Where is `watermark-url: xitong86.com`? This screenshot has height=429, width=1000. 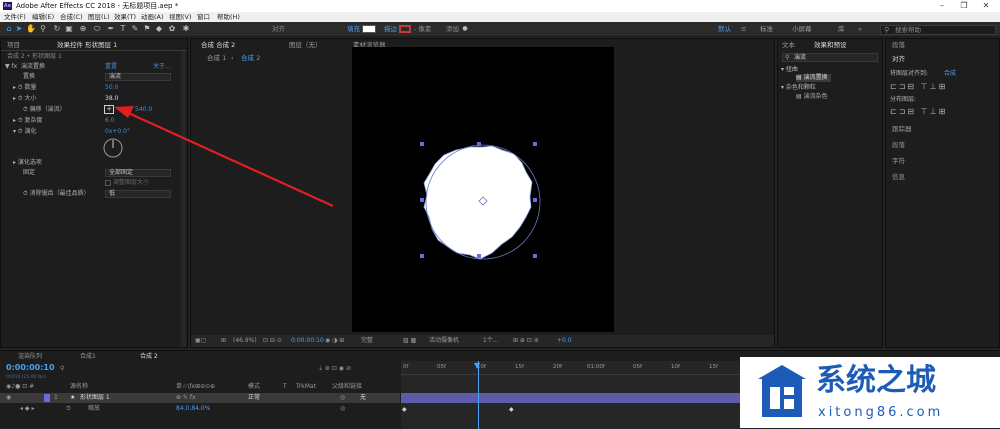 watermark-url: xitong86.com is located at coordinates (881, 412).